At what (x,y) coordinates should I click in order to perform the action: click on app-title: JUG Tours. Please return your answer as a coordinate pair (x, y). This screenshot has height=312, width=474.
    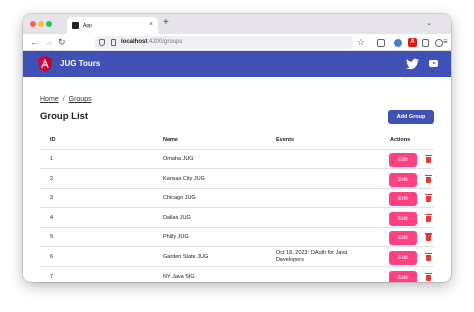
    Looking at the image, I should click on (80, 63).